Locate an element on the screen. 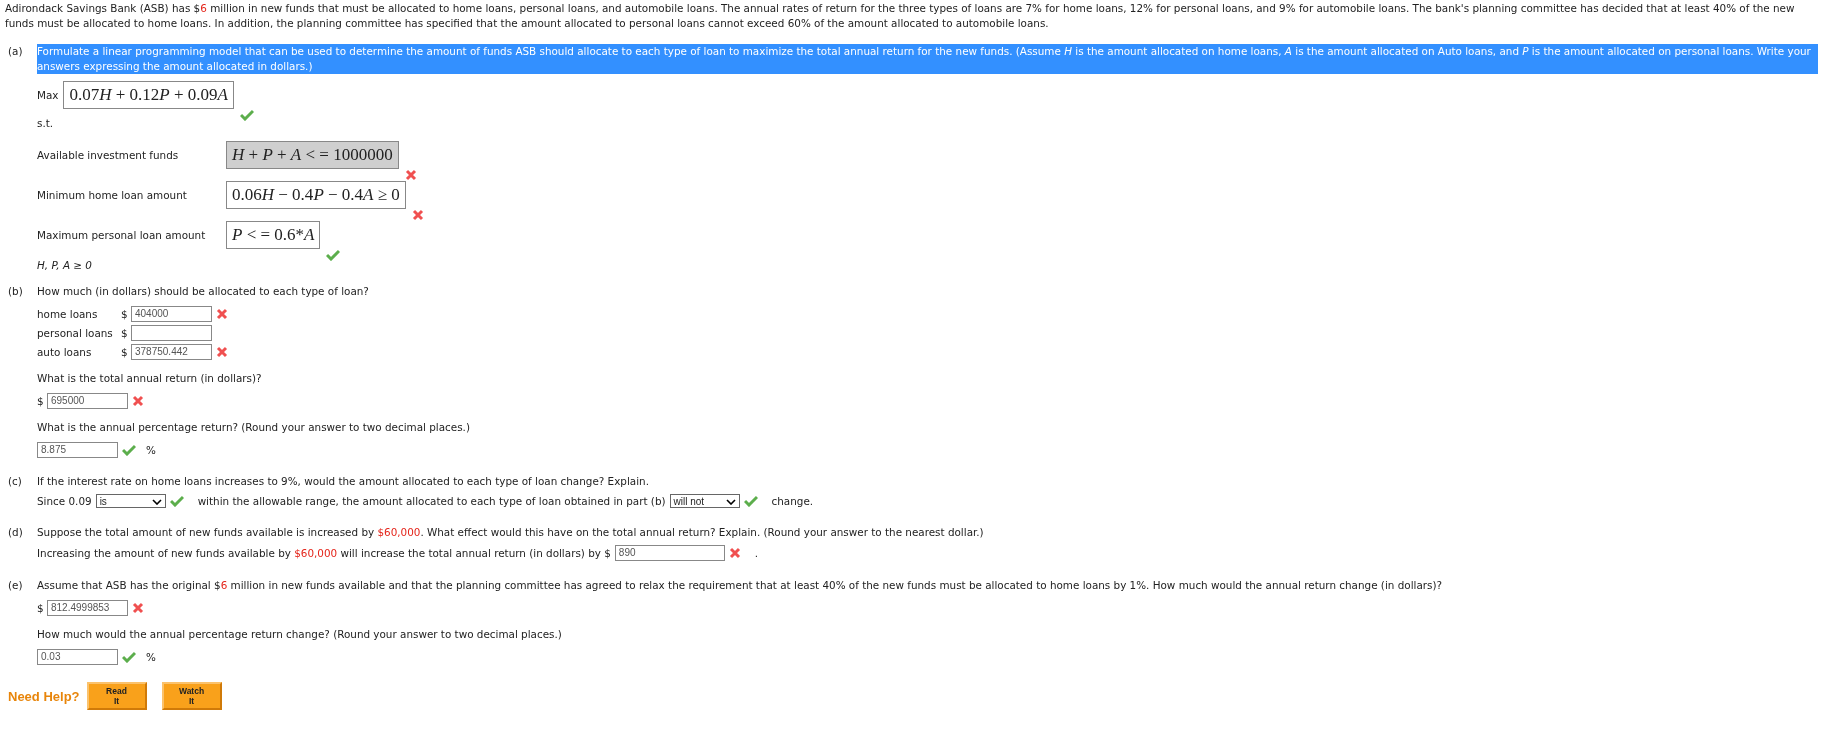 The height and width of the screenshot is (731, 1824). part-label: (a) is located at coordinates (15, 51).